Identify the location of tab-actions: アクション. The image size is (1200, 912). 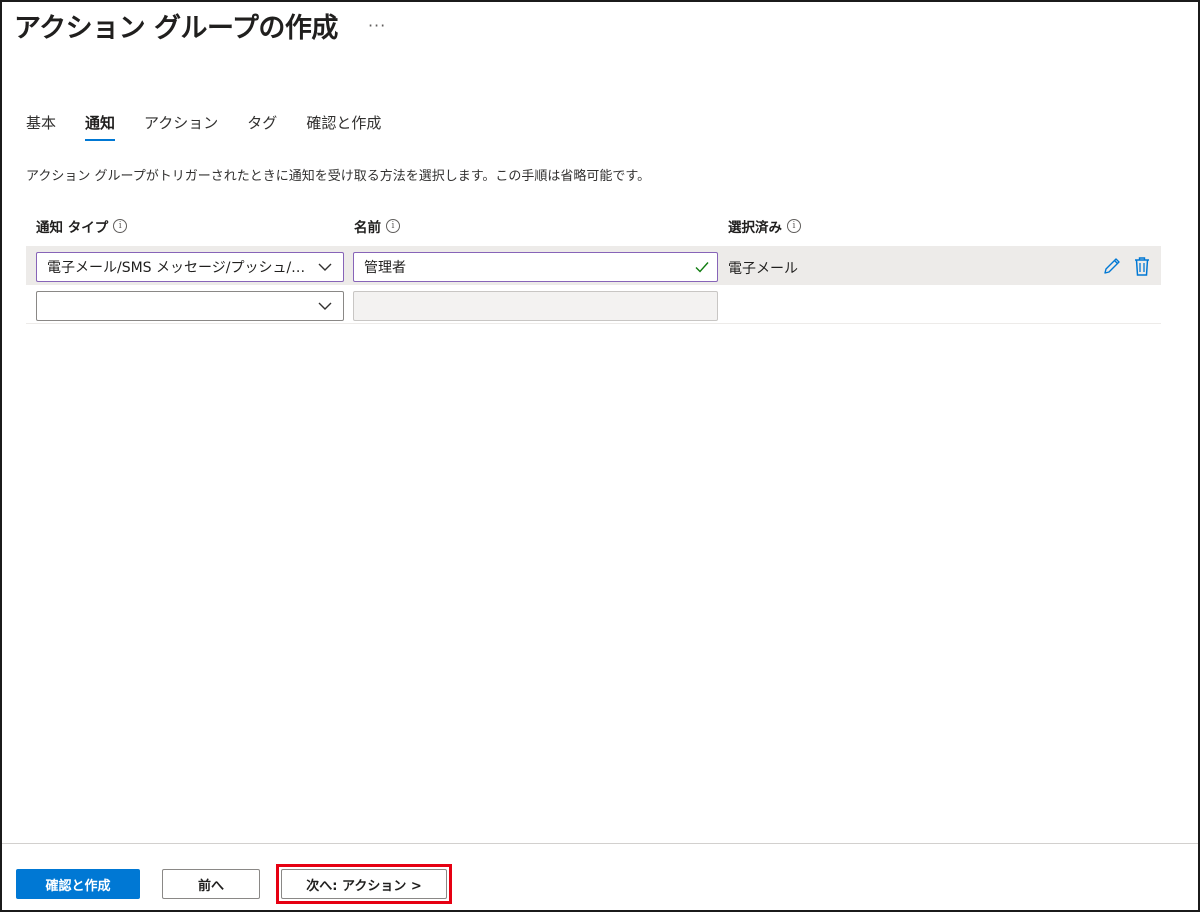
(181, 126).